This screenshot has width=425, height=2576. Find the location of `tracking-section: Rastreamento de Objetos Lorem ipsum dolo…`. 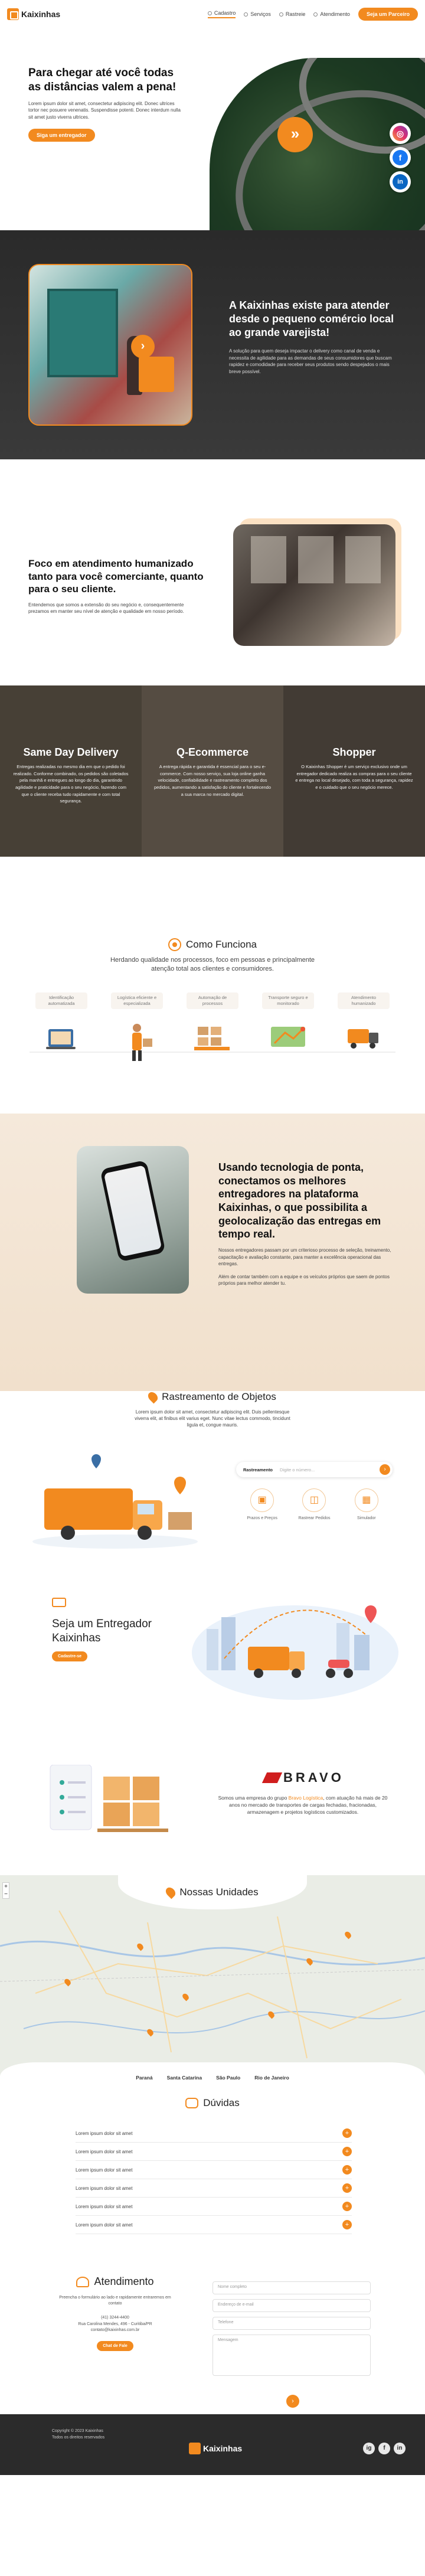

tracking-section: Rastreamento de Objetos Lorem ipsum dolo… is located at coordinates (212, 1489).